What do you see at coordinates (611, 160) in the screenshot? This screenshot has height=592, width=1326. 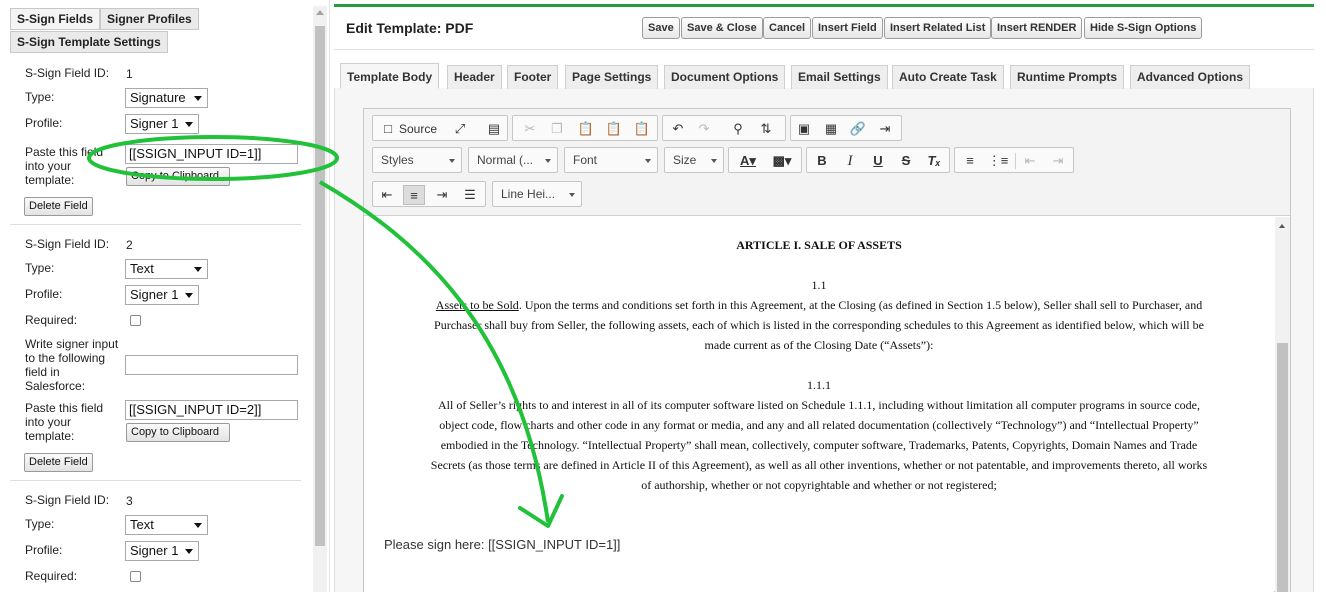 I see `font-dropdown: Font` at bounding box center [611, 160].